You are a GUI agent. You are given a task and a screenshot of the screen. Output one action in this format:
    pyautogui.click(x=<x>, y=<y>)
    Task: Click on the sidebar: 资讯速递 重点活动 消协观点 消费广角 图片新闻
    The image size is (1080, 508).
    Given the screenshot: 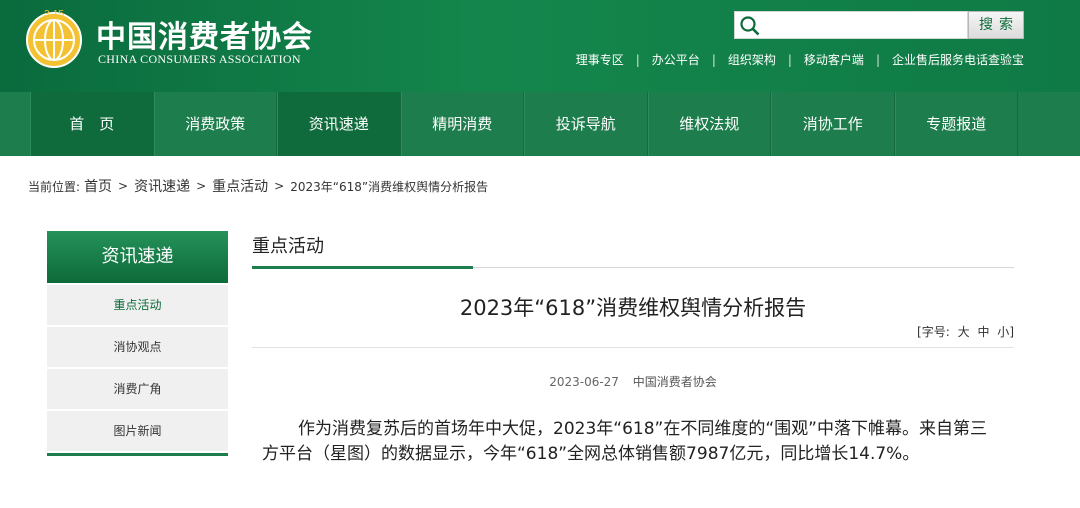 What is the action you would take?
    pyautogui.click(x=137, y=343)
    